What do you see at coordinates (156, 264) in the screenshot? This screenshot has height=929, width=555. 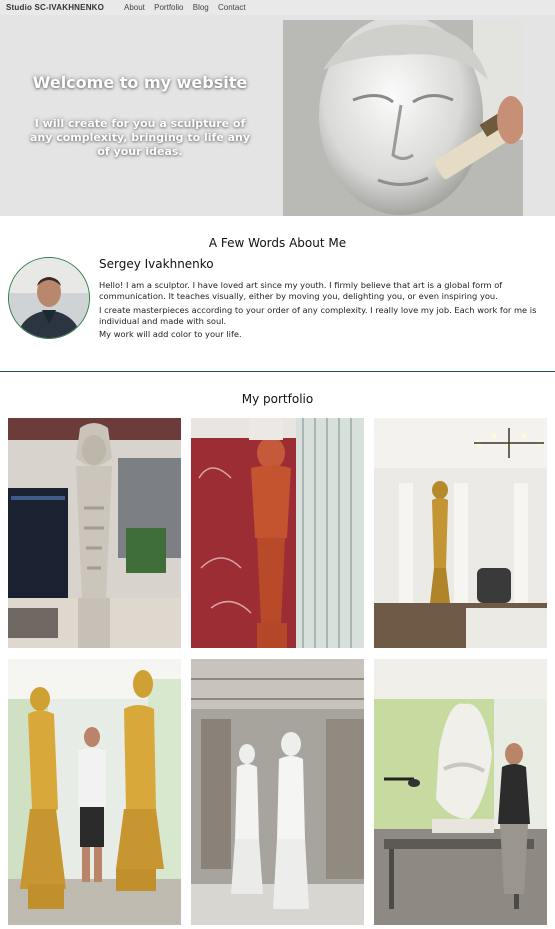 I see `author-name: Sergey Ivakhnenko` at bounding box center [156, 264].